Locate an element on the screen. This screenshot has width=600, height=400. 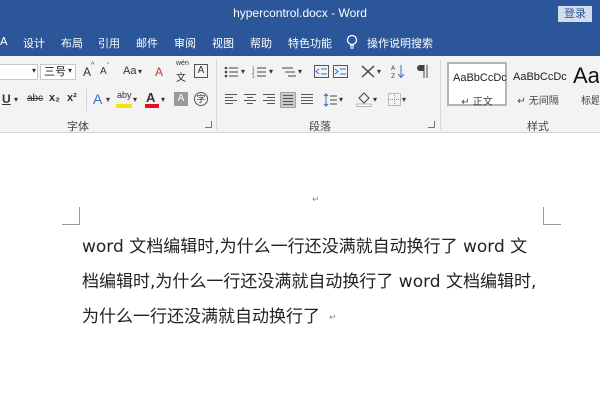
style-name: ↵ 无间隔 is located at coordinates (538, 101).